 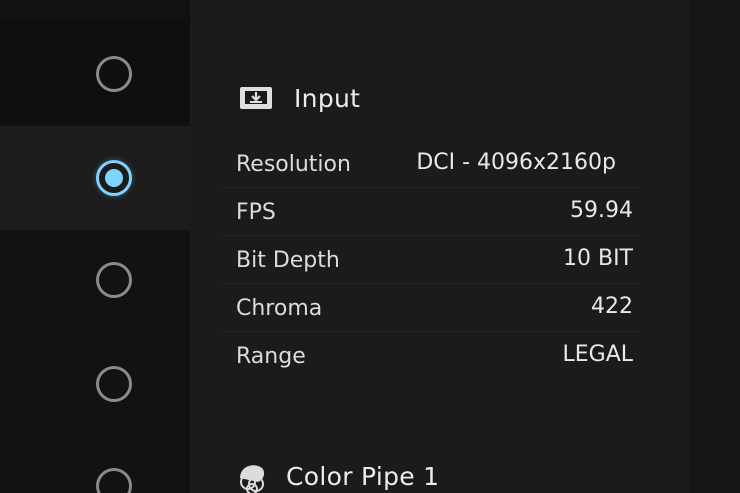 I want to click on property-value: LEGAL, so click(x=597, y=354).